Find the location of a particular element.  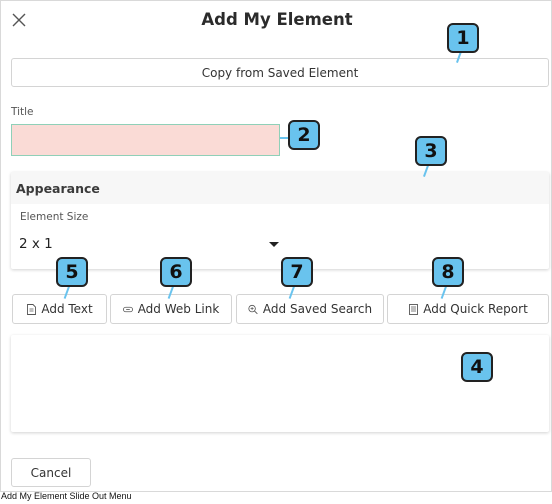

title-label: Title is located at coordinates (22, 112).